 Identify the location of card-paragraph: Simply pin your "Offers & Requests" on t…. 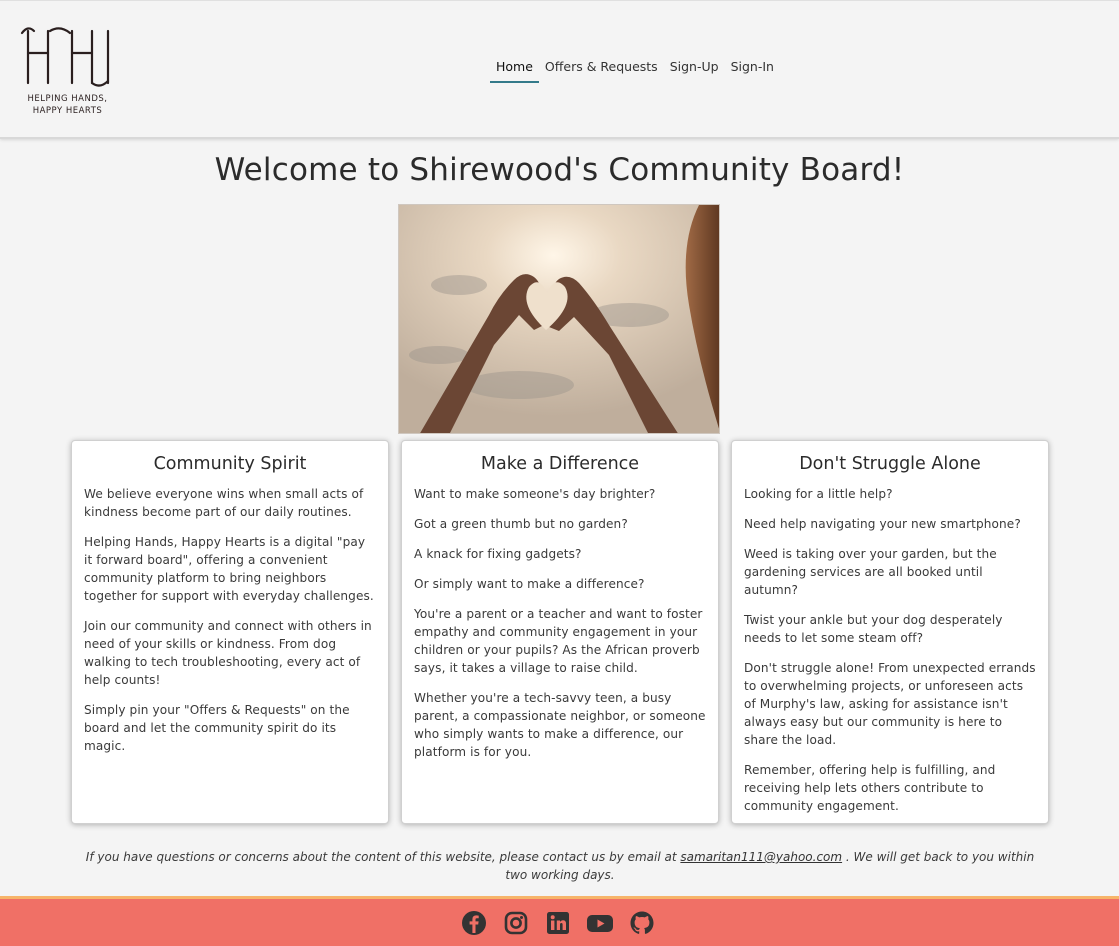
(217, 728).